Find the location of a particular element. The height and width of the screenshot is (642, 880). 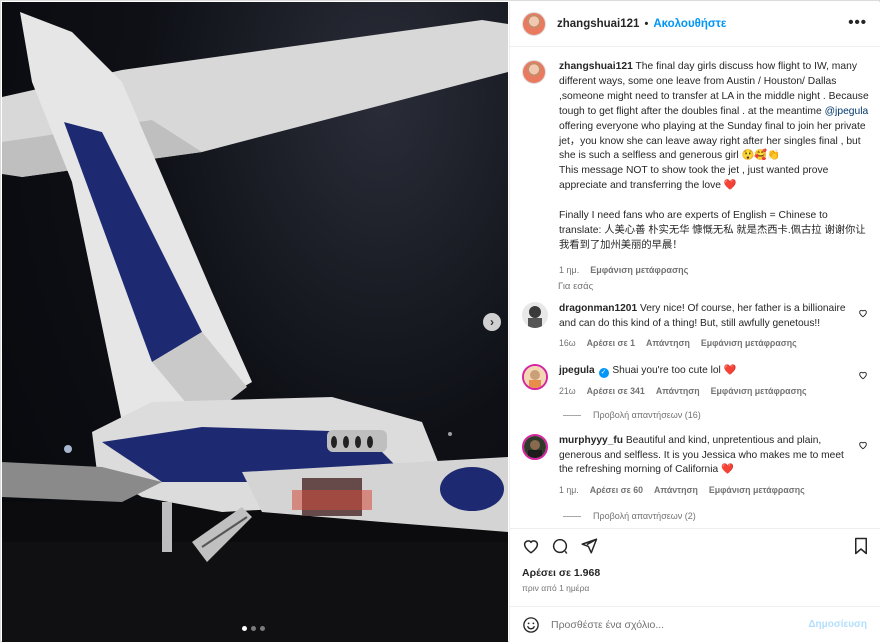

comment-age: 1 ημ. is located at coordinates (569, 489).